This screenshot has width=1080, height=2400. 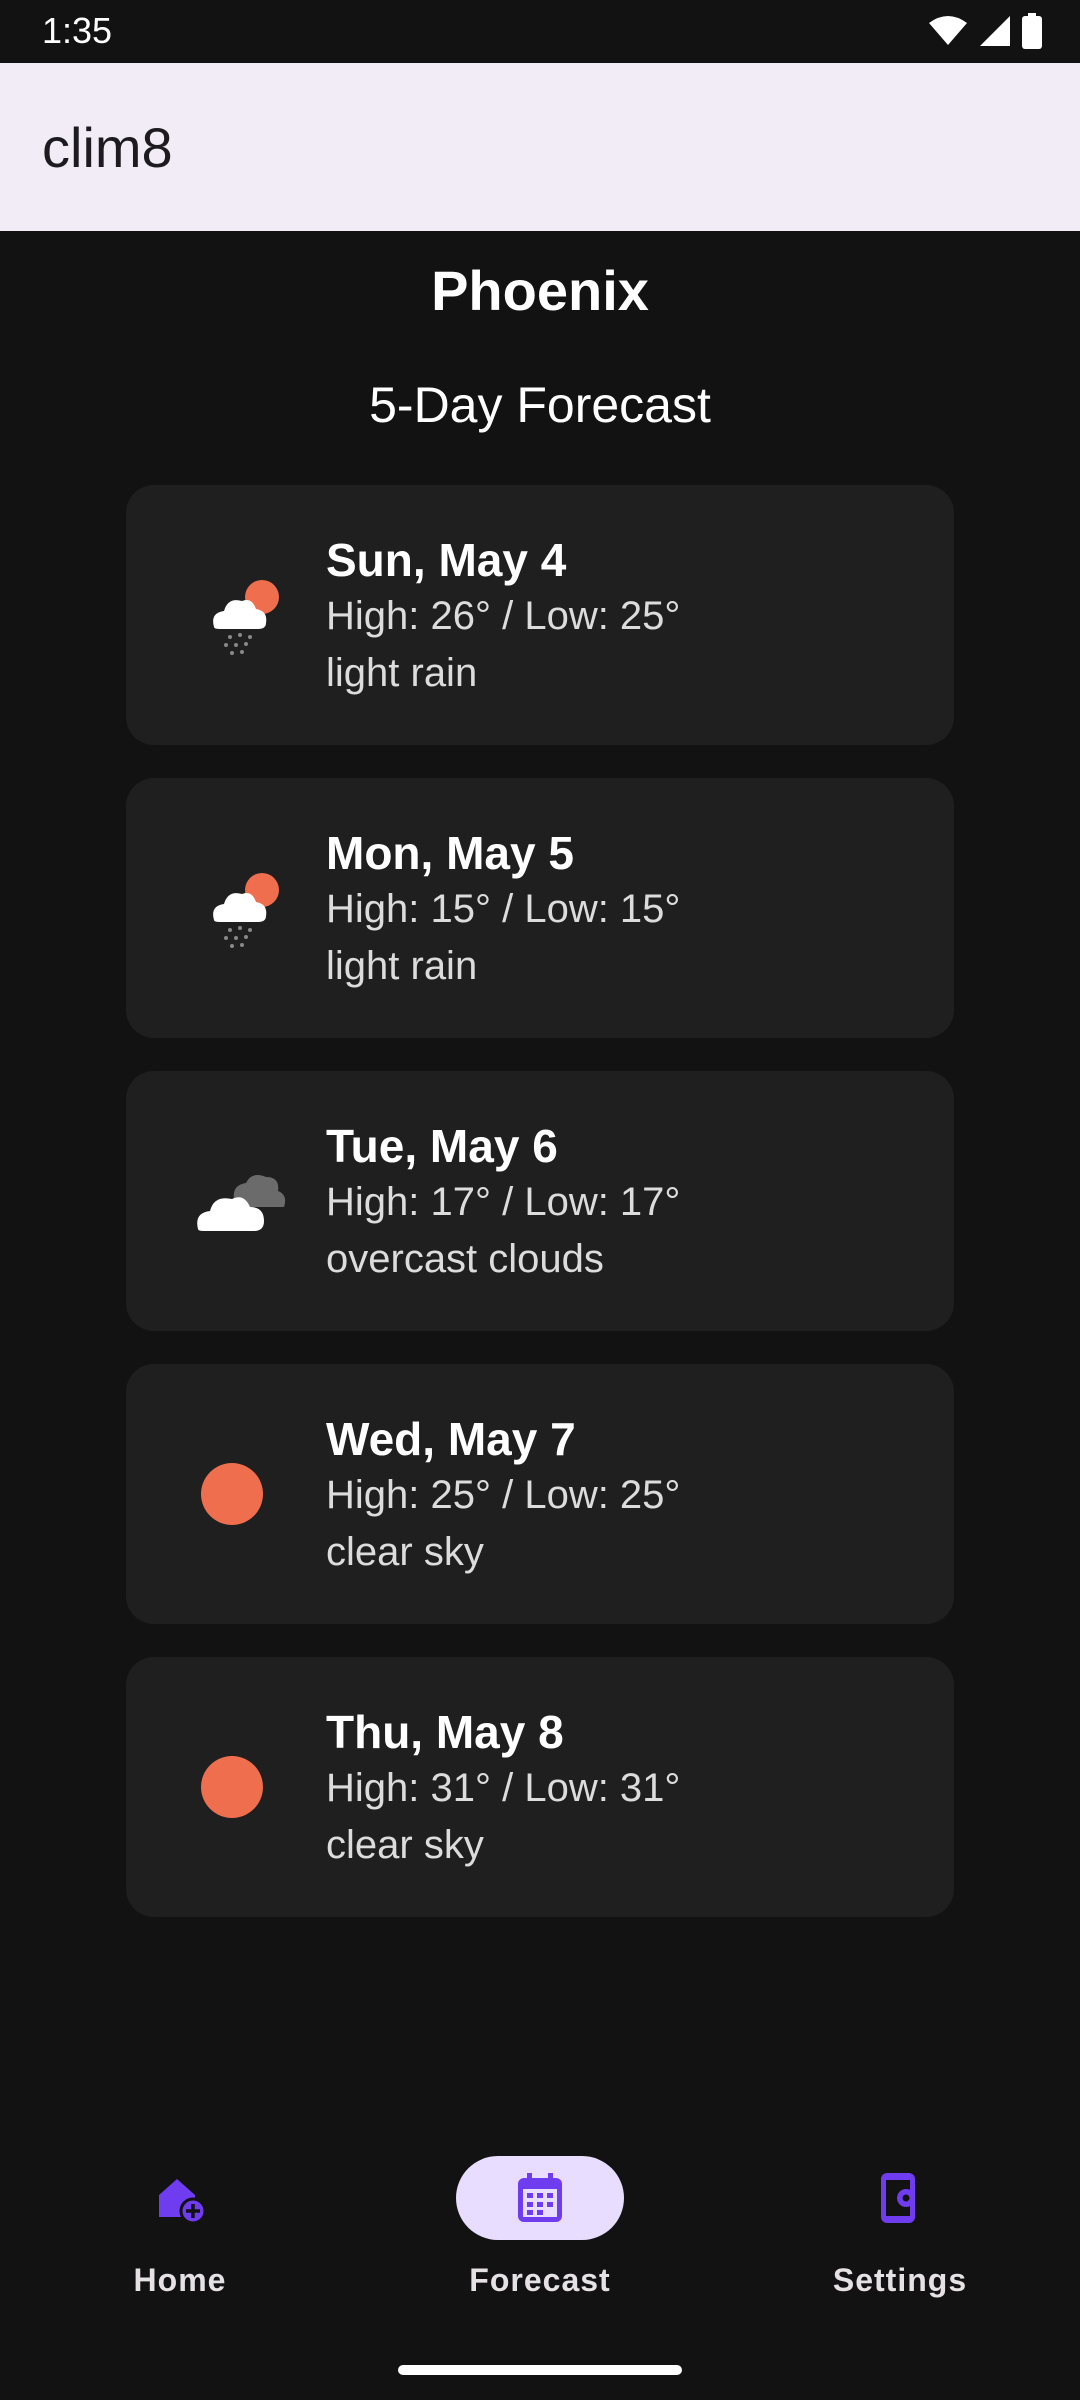 I want to click on wifi-icon, so click(x=948, y=30).